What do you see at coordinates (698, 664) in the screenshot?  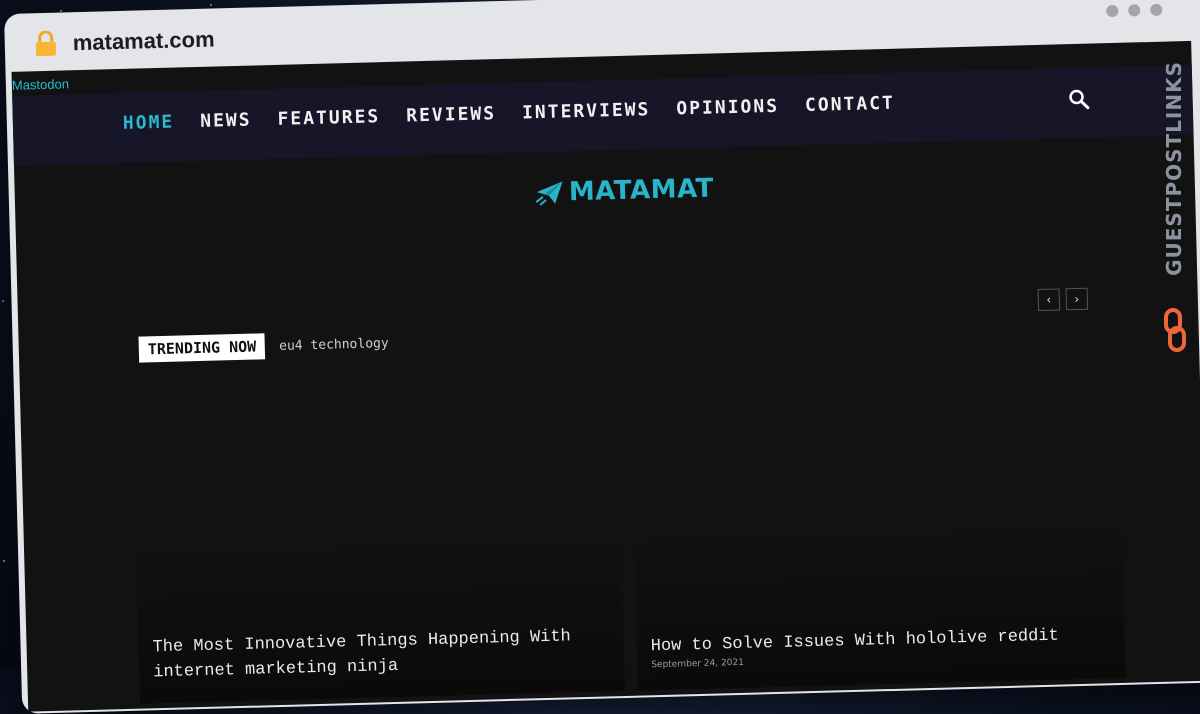 I see `article-date: September 24, 2021` at bounding box center [698, 664].